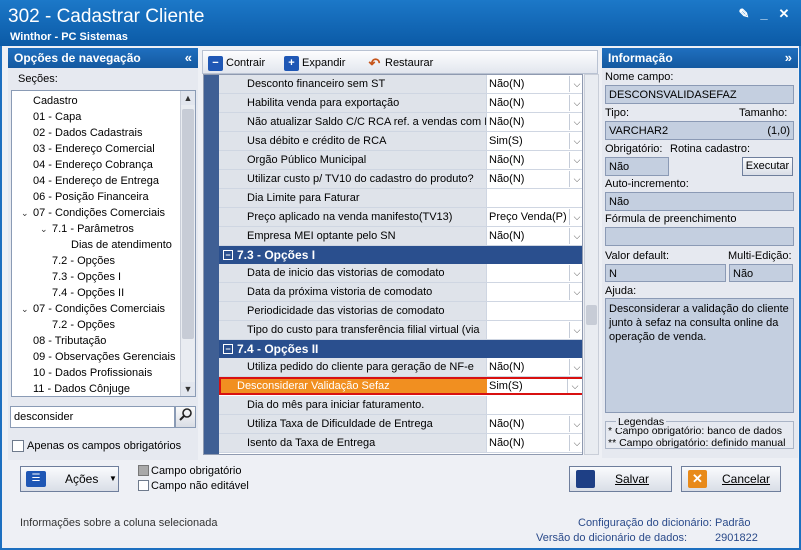 The image size is (801, 550). Describe the element at coordinates (185, 417) in the screenshot. I see `search-icon` at that location.